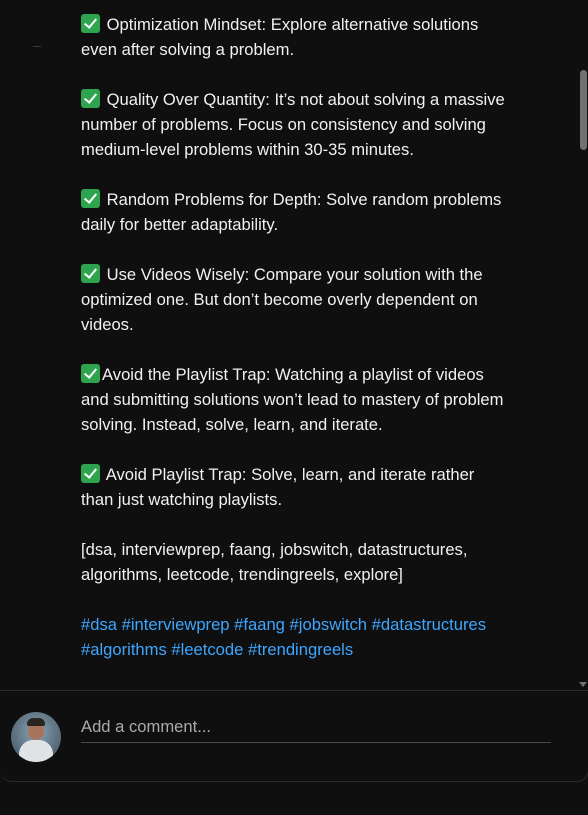 This screenshot has width=588, height=815. Describe the element at coordinates (176, 624) in the screenshot. I see `hashtag-link: #interviewprep` at that location.